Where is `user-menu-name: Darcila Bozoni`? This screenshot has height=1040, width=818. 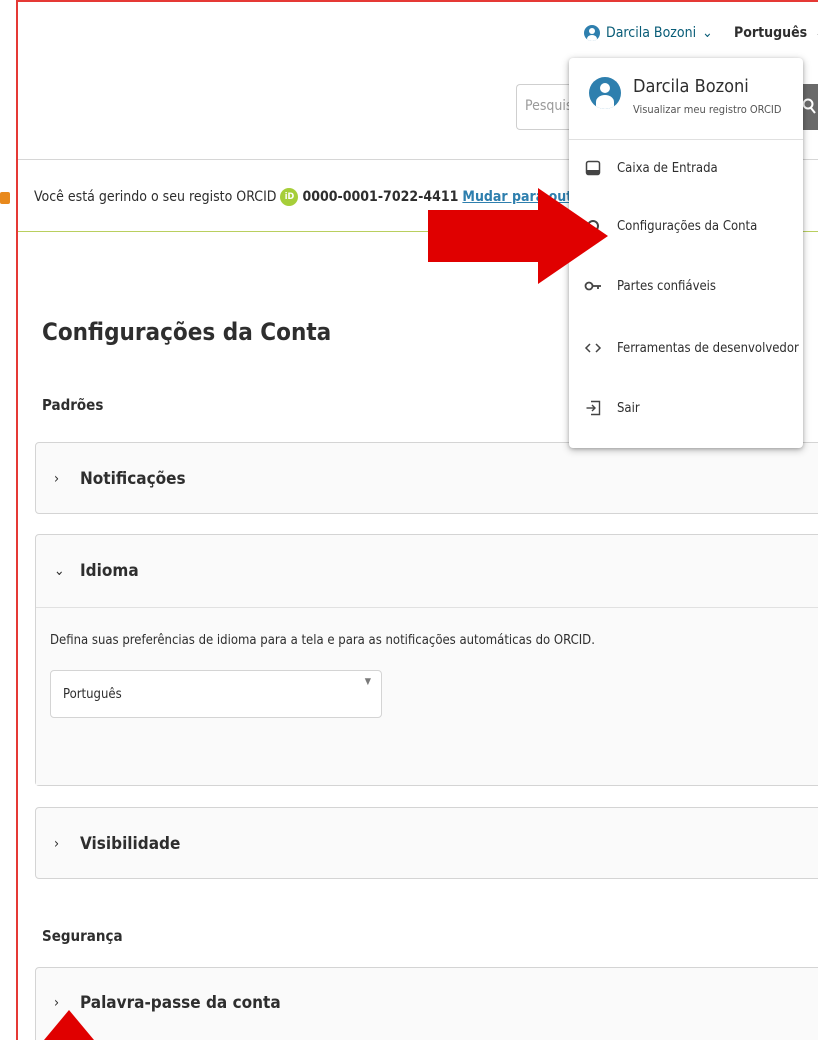 user-menu-name: Darcila Bozoni is located at coordinates (651, 33).